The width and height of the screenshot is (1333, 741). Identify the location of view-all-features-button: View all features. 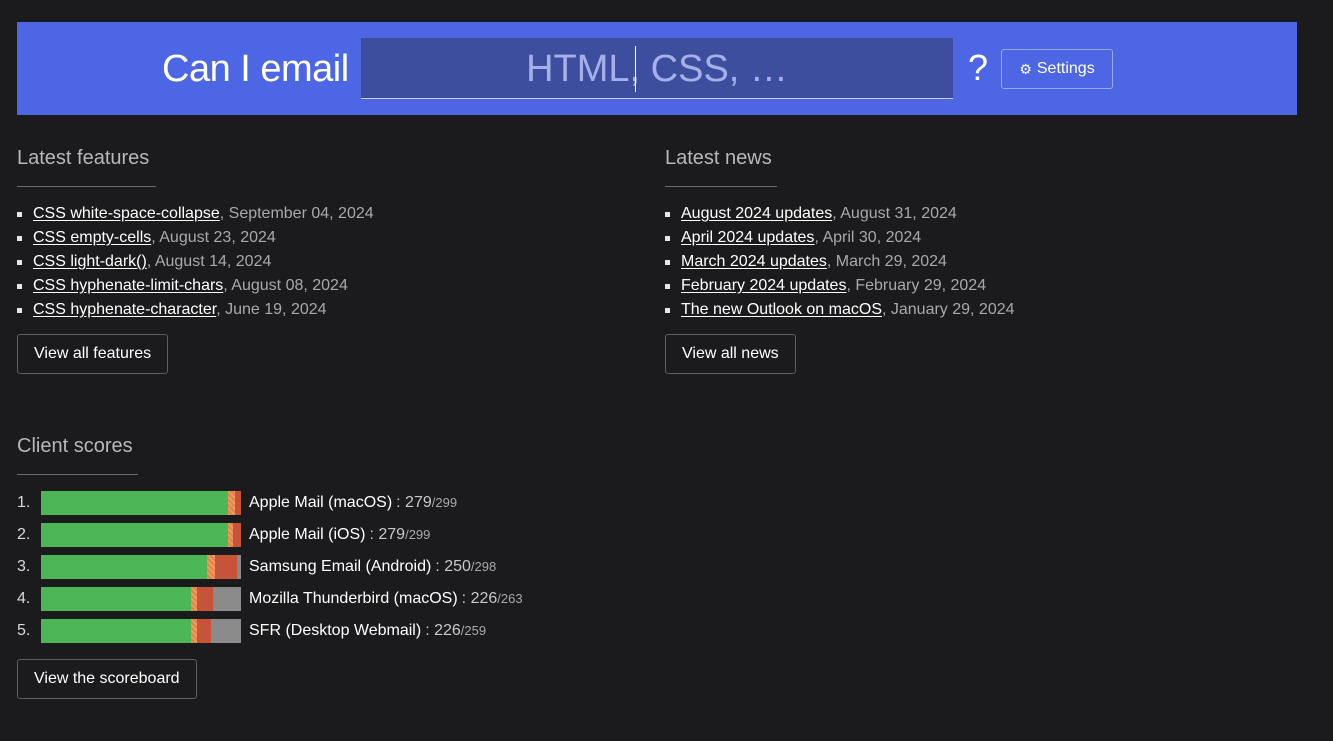
(93, 354).